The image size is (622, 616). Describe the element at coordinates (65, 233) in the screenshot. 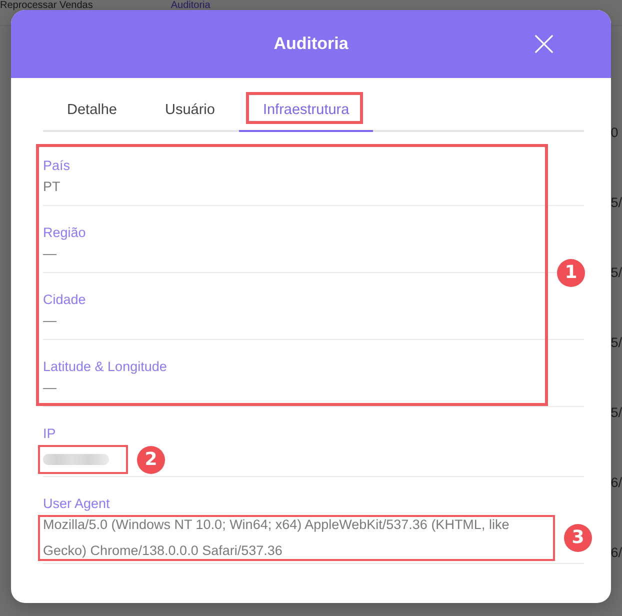

I see `field-label: Região` at that location.